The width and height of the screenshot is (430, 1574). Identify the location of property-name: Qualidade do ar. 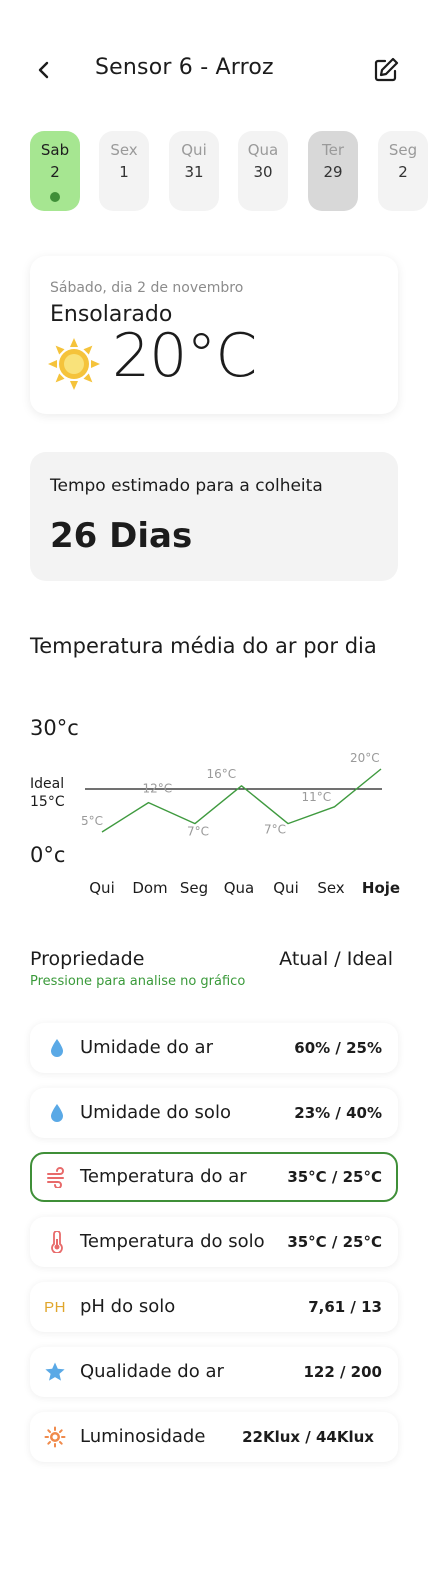
(152, 1371).